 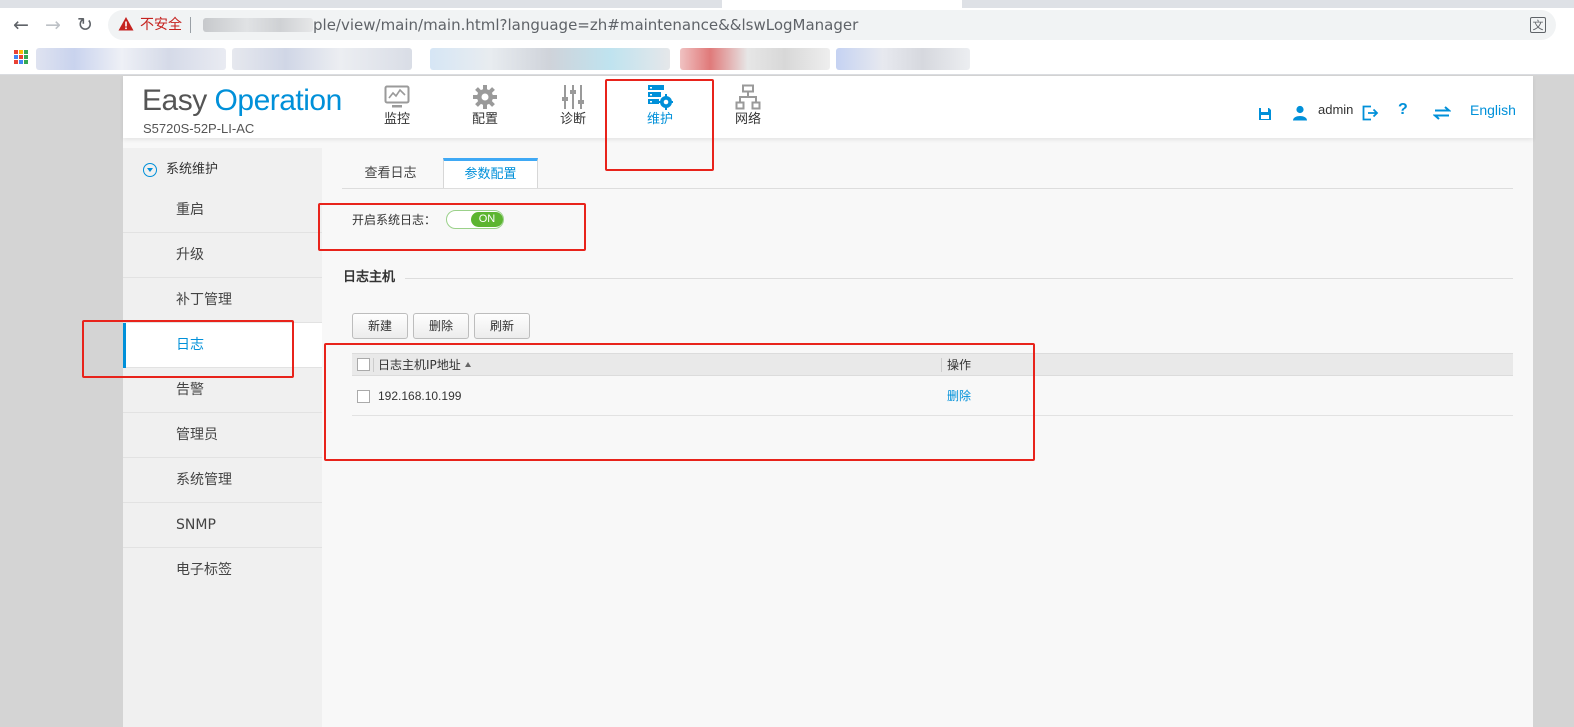 What do you see at coordinates (222, 255) in the screenshot?
I see `sidebar-item-upgrade: 升级` at bounding box center [222, 255].